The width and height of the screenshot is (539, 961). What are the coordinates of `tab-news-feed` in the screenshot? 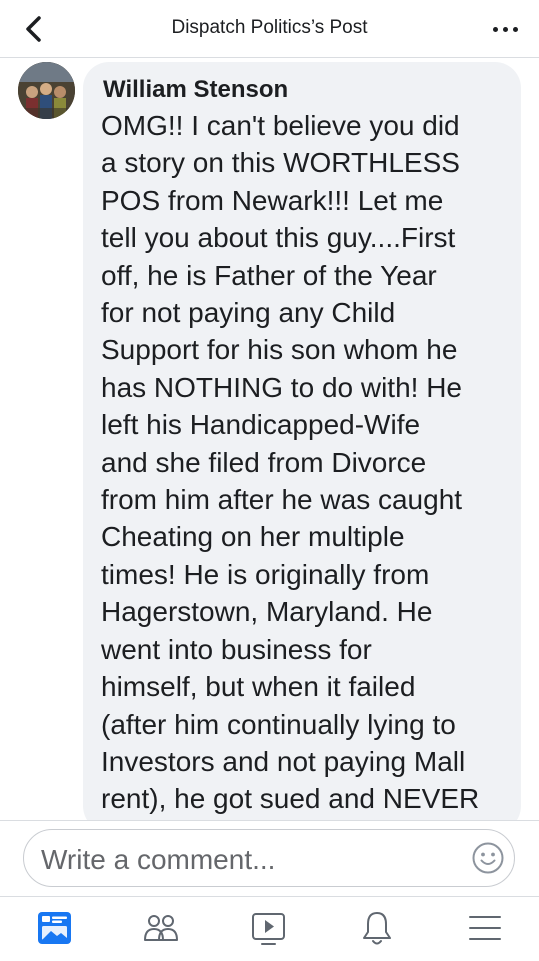 It's located at (55, 928).